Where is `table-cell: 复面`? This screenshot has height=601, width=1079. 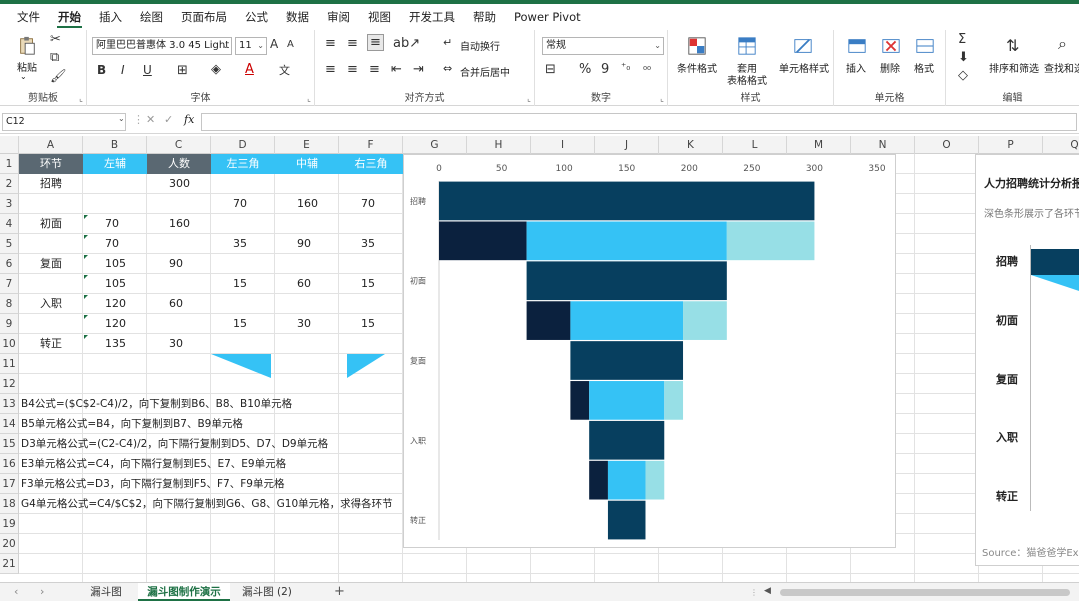 table-cell: 复面 is located at coordinates (51, 264).